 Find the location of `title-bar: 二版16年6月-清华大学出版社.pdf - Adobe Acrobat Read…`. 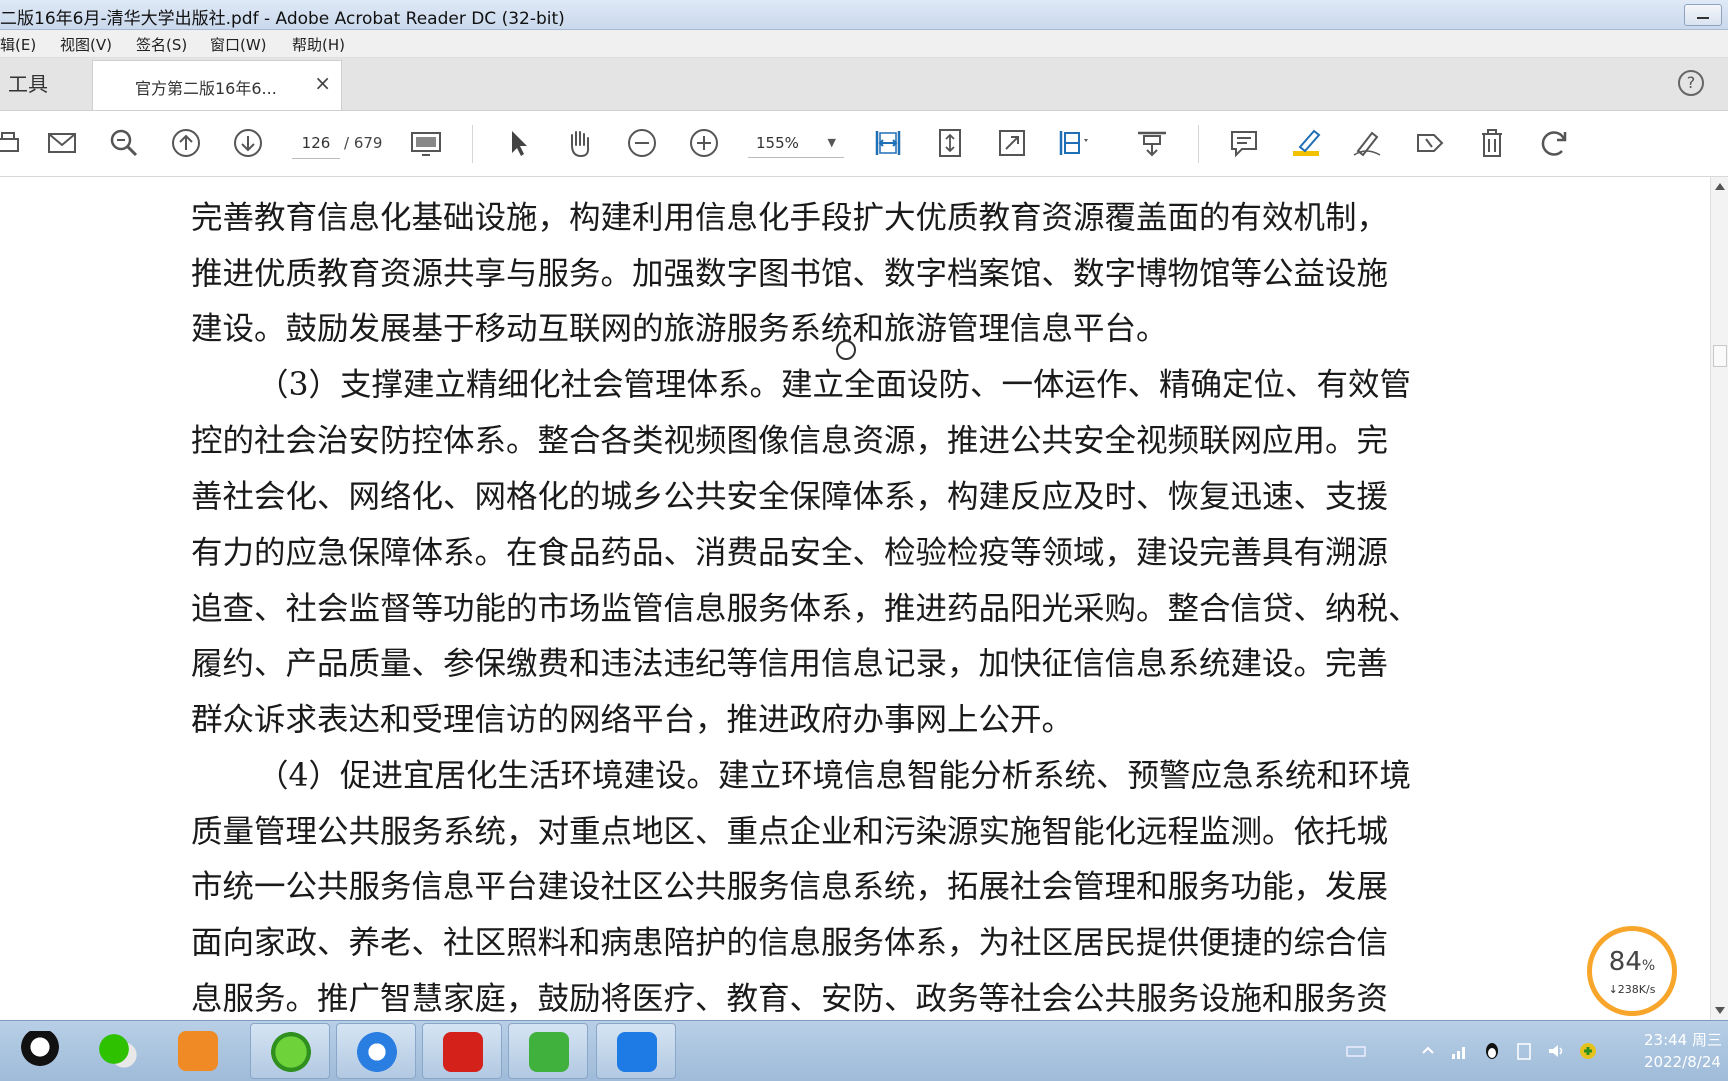

title-bar: 二版16年6月-清华大学出版社.pdf - Adobe Acrobat Read… is located at coordinates (864, 15).